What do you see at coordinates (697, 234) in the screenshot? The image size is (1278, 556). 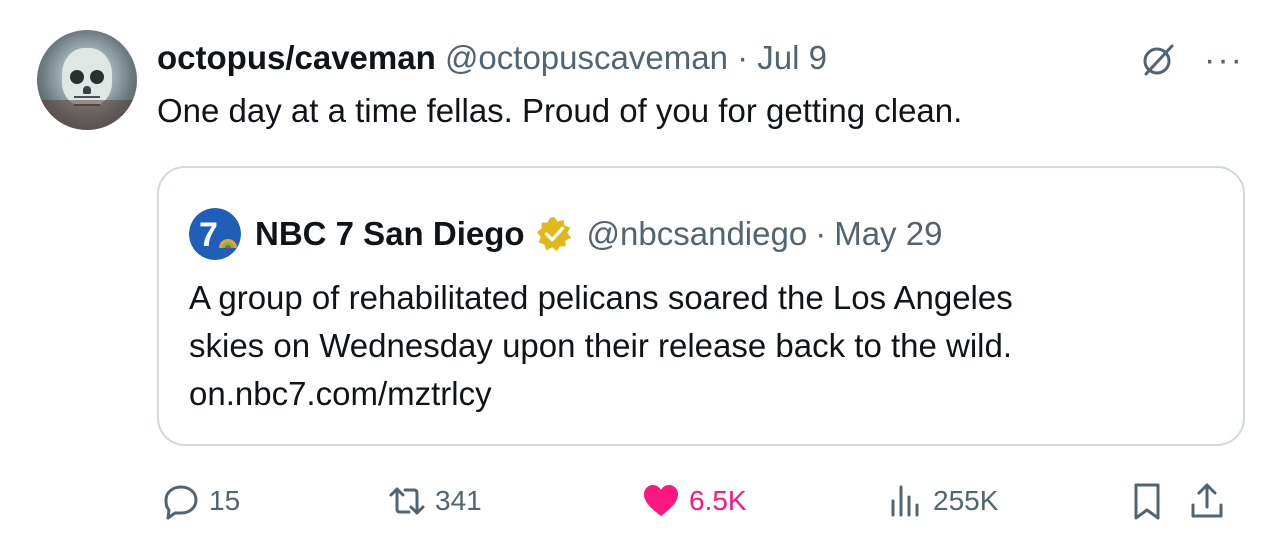 I see `quoted-author-handle: @nbcsandiego` at bounding box center [697, 234].